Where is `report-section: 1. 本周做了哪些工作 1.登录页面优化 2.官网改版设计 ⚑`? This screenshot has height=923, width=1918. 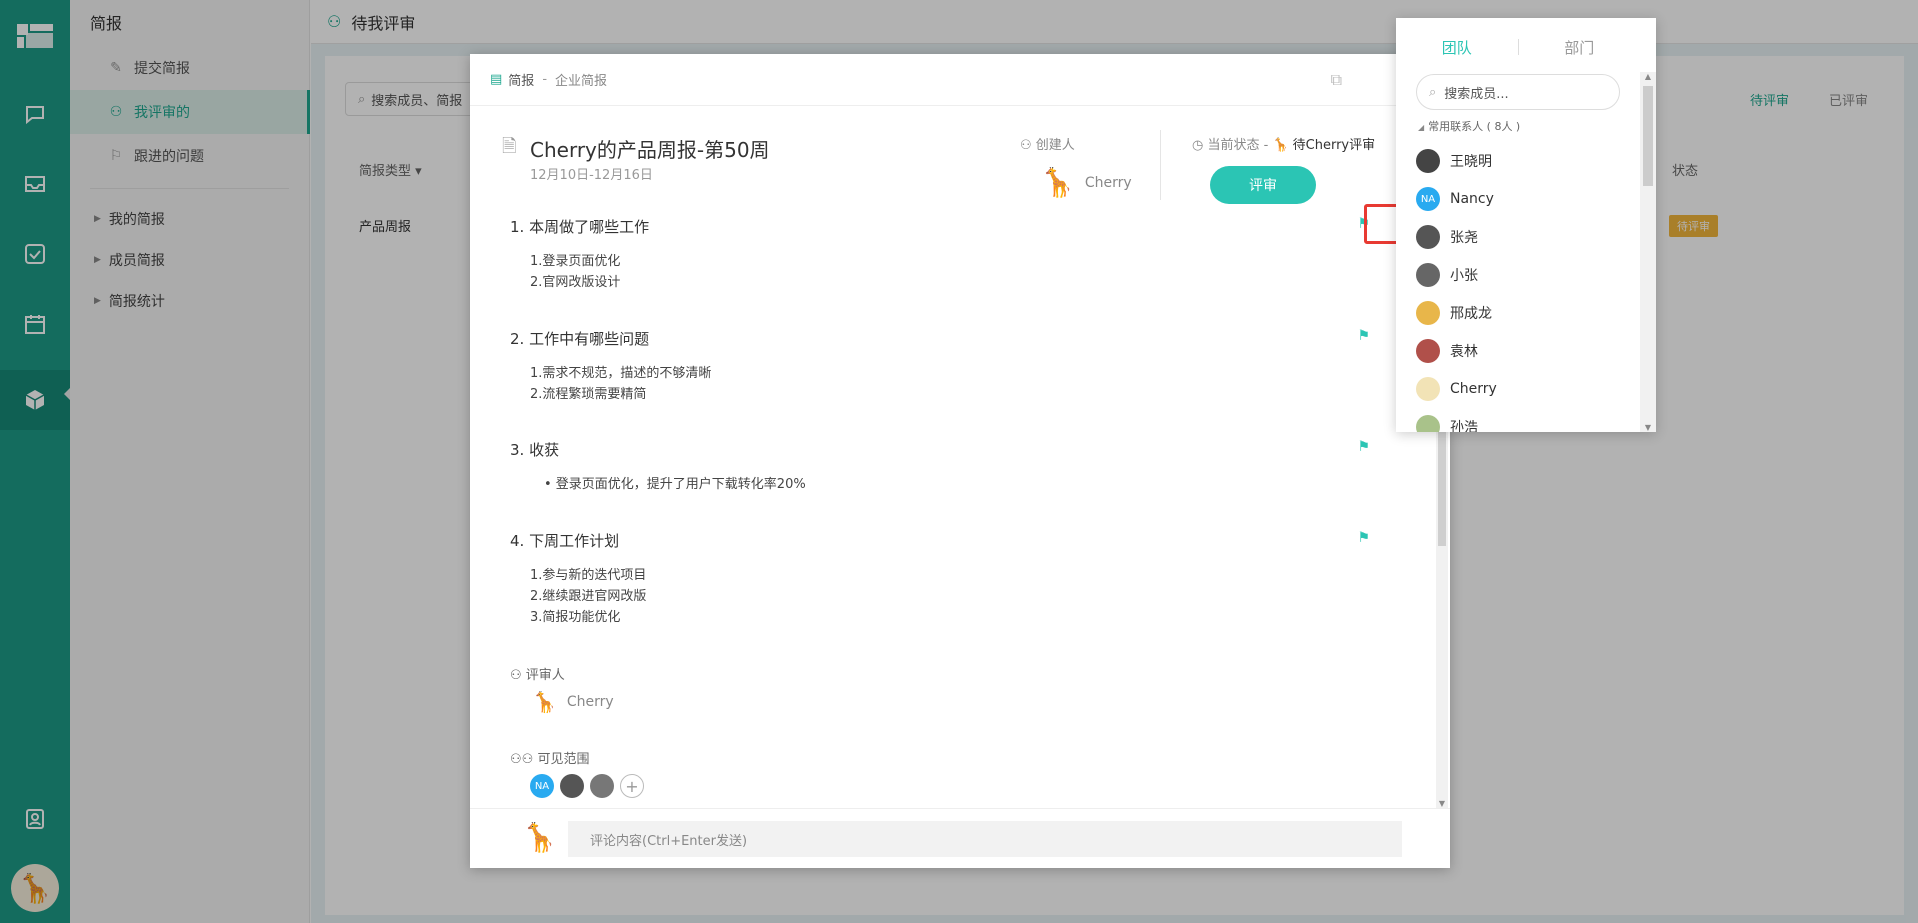
report-section: 1. 本周做了哪些工作 1.登录页面优化 2.官网改版设计 ⚑ is located at coordinates (950, 254).